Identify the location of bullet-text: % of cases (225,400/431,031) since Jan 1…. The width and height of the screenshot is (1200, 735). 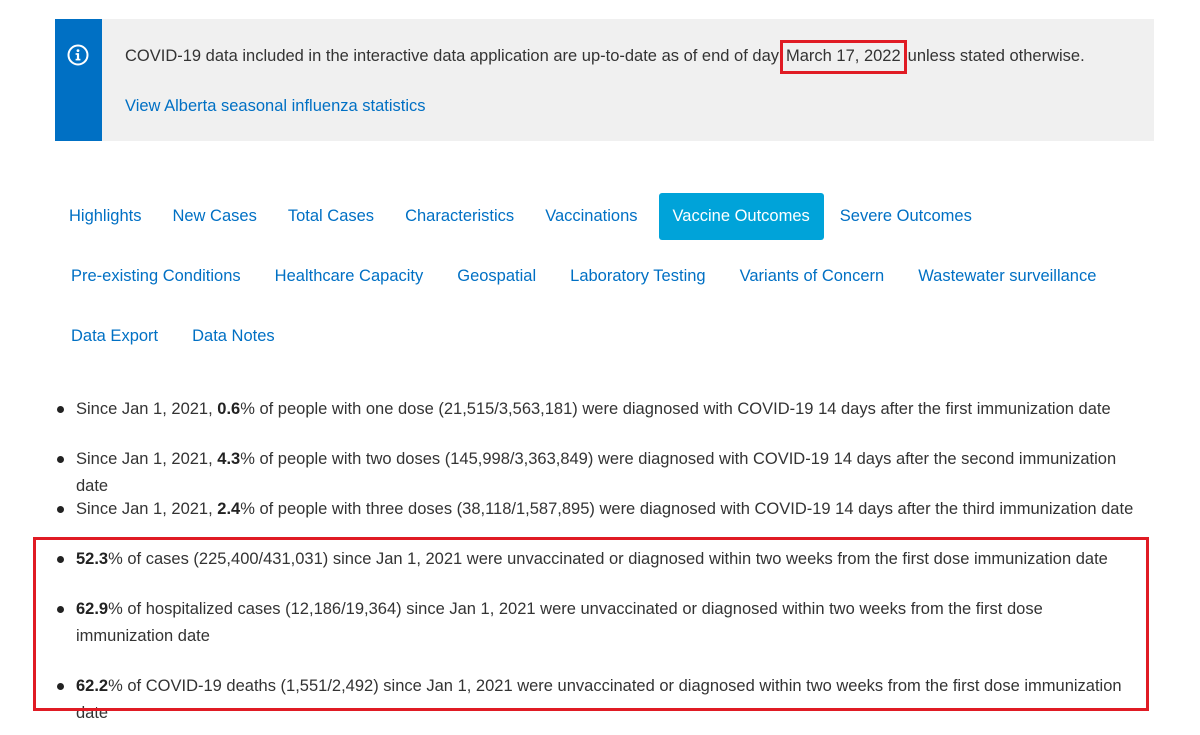
(608, 559).